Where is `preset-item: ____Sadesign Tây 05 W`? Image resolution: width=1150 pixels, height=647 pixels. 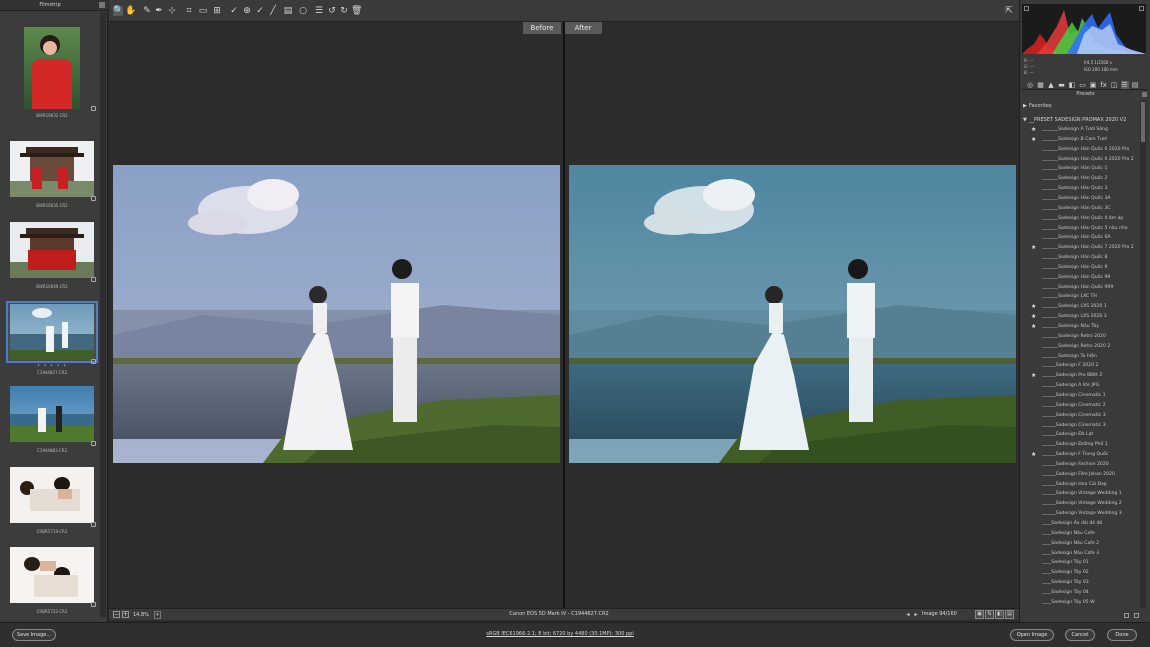 preset-item: ____Sadesign Tây 05 W is located at coordinates (1084, 602).